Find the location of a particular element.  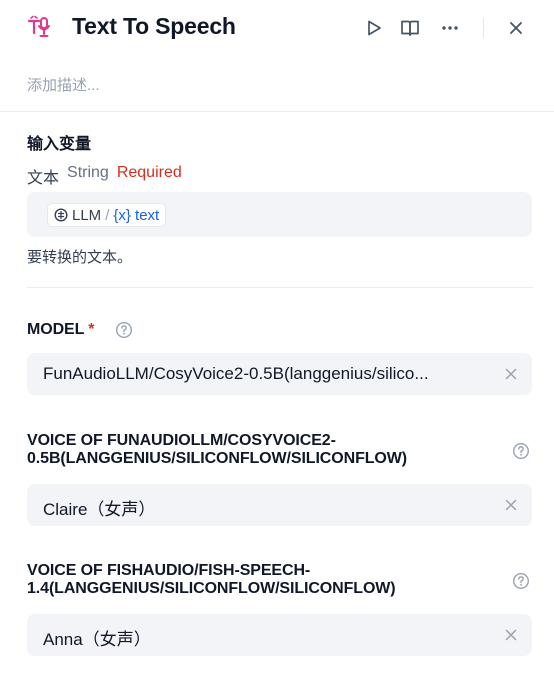

required-star: * is located at coordinates (91, 329).